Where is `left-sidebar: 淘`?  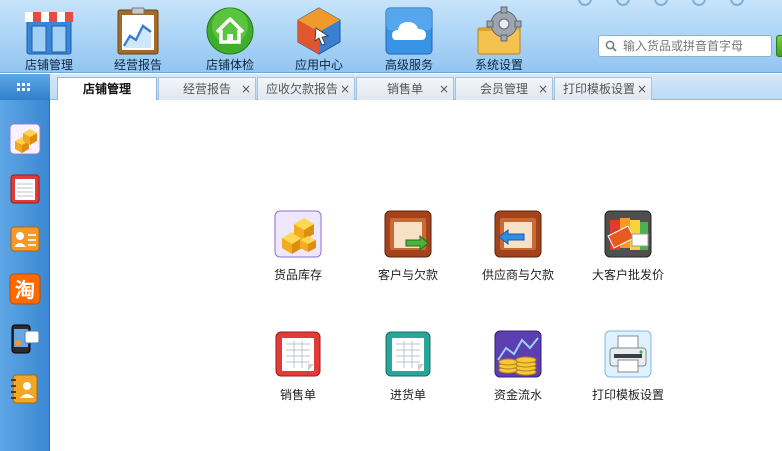 left-sidebar: 淘 is located at coordinates (25, 275).